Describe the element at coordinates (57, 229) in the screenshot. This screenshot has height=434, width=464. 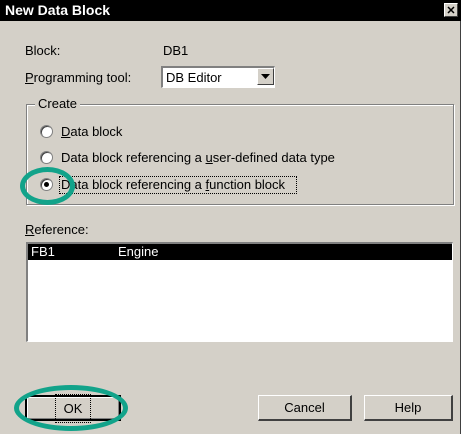
I see `reference-label: Reference:` at that location.